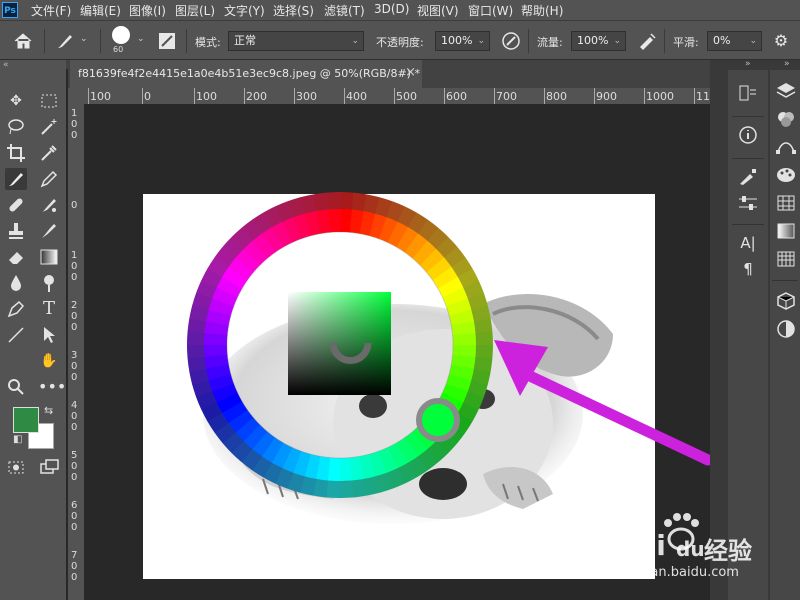 The height and width of the screenshot is (600, 800). Describe the element at coordinates (462, 41) in the screenshot. I see `opacity-field: 100% ⌄` at that location.